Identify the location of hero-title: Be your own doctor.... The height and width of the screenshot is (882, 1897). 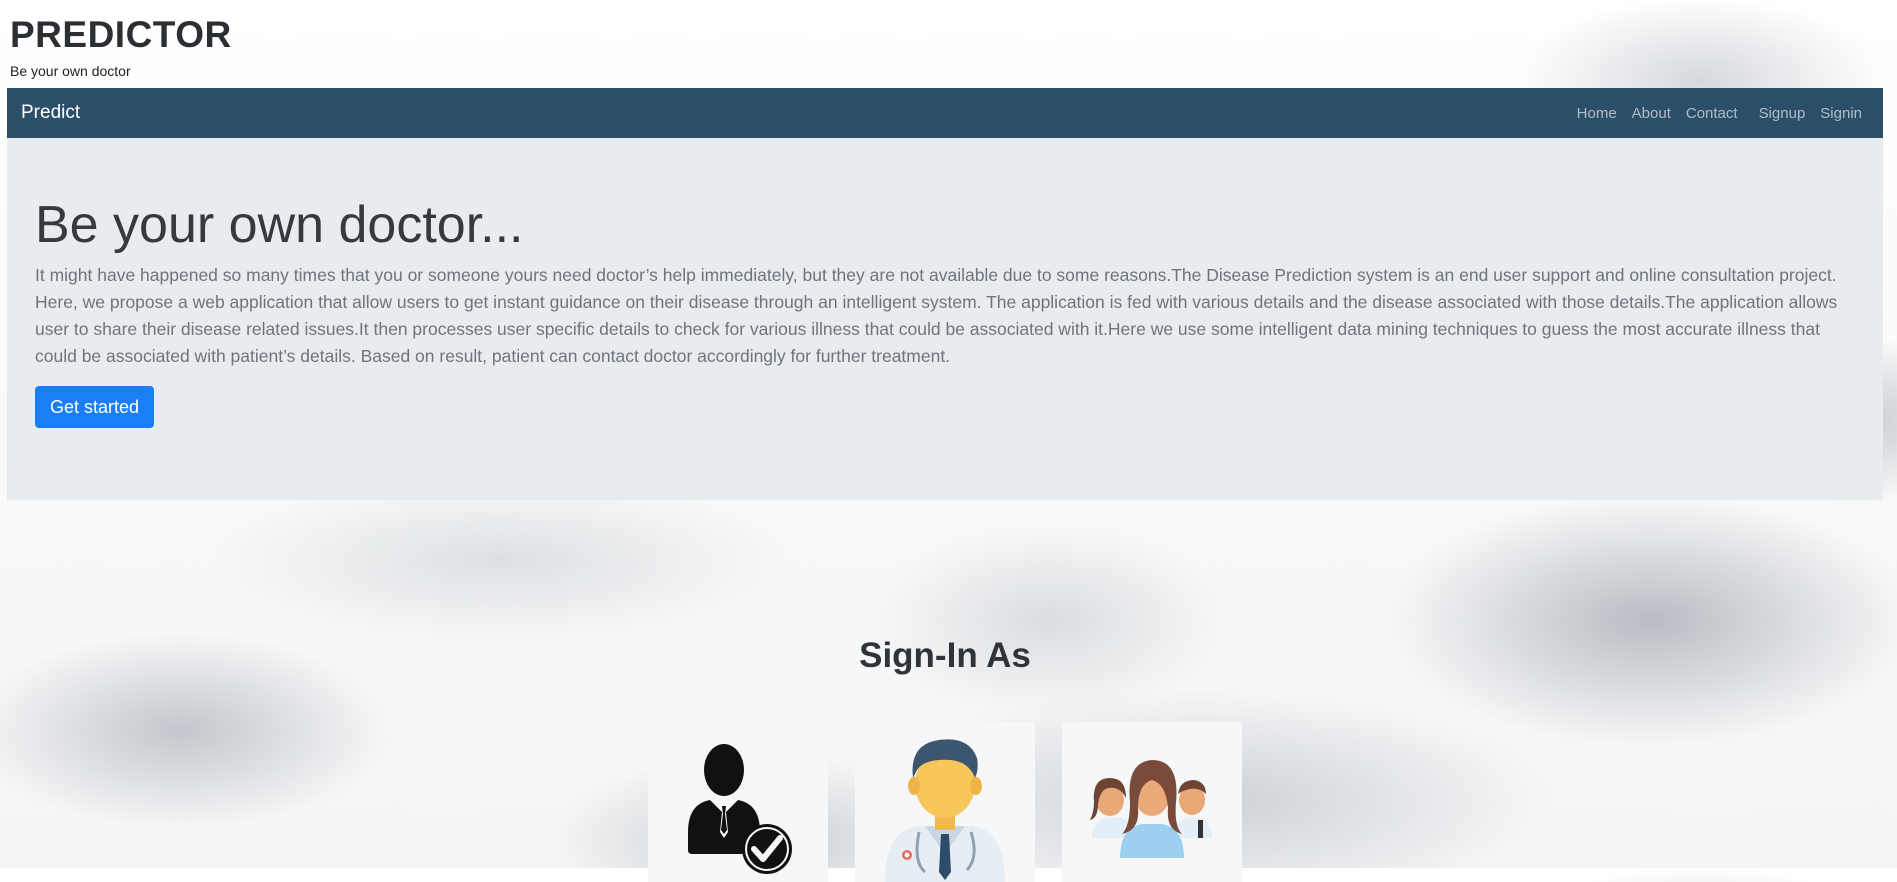
(279, 225).